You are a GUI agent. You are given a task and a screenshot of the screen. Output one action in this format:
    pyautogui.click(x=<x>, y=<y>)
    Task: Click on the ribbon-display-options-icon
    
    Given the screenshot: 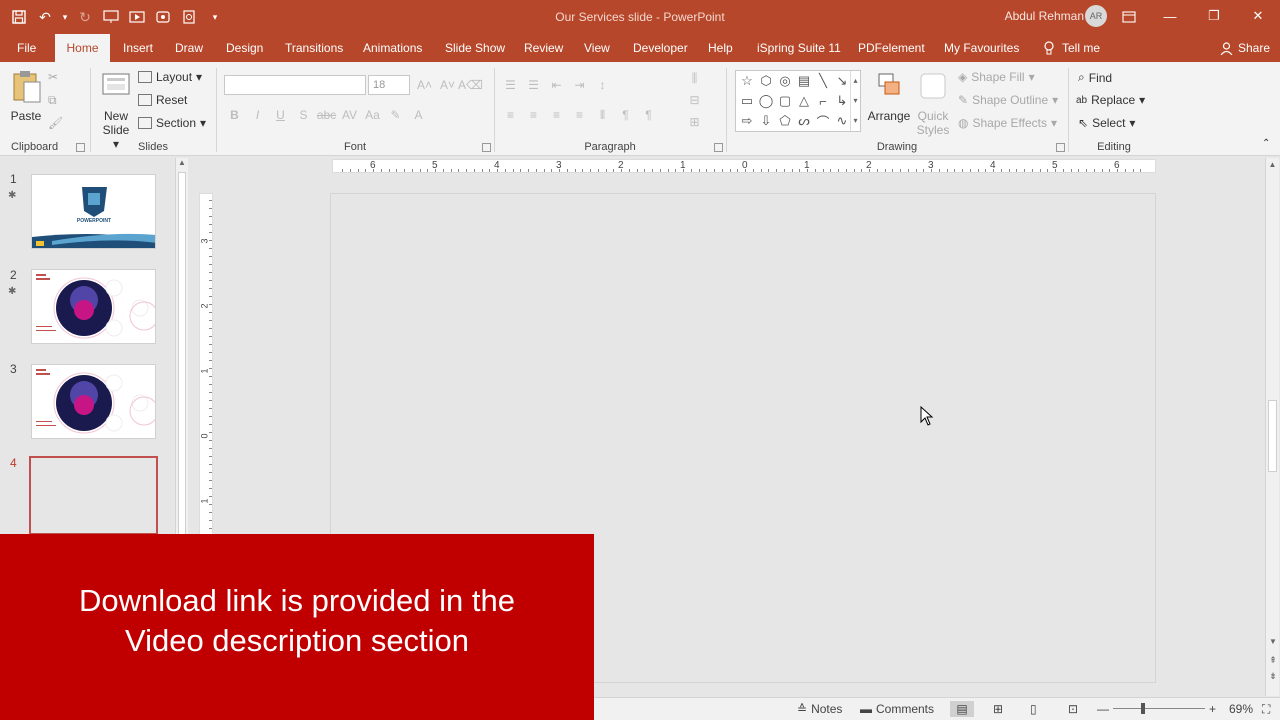 What is the action you would take?
    pyautogui.click(x=1129, y=17)
    